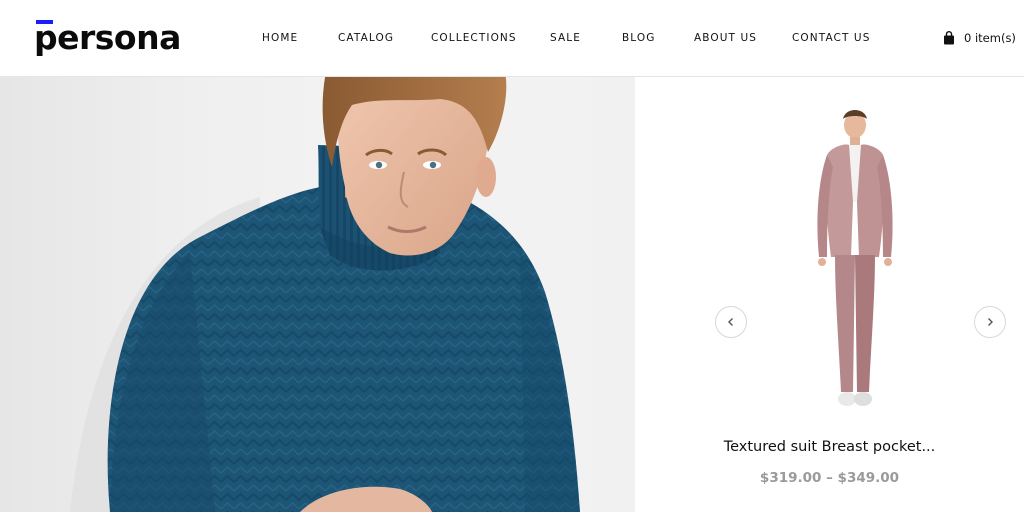 The image size is (1024, 512). Describe the element at coordinates (474, 38) in the screenshot. I see `nav-item-collections: COLLECTIONS` at that location.